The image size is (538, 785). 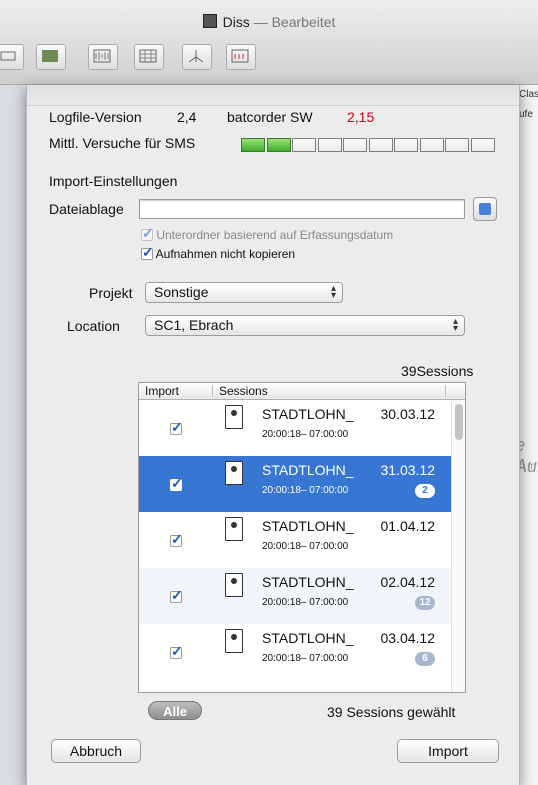 I want to click on nicht-kopieren-checkbox-label: Aufnahmen nicht kopieren, so click(x=225, y=254).